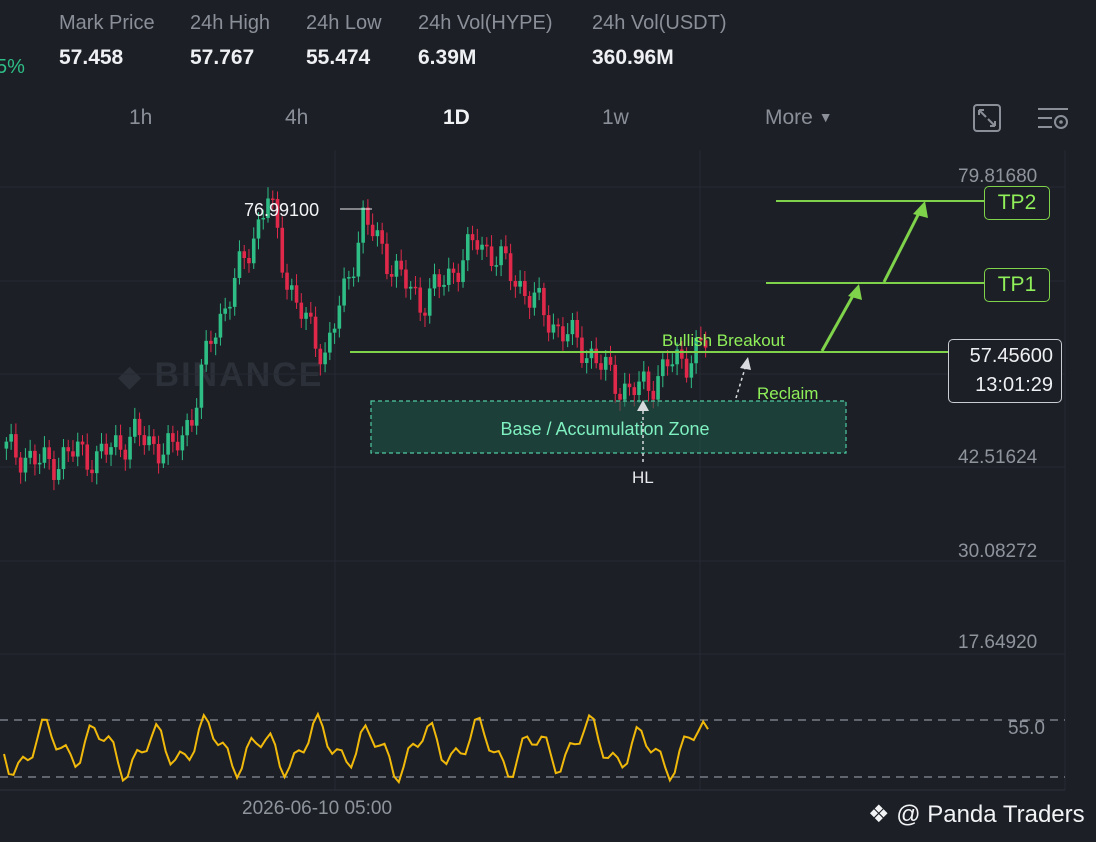 This screenshot has height=842, width=1096. I want to click on price-tick-3: 30.08272, so click(997, 551).